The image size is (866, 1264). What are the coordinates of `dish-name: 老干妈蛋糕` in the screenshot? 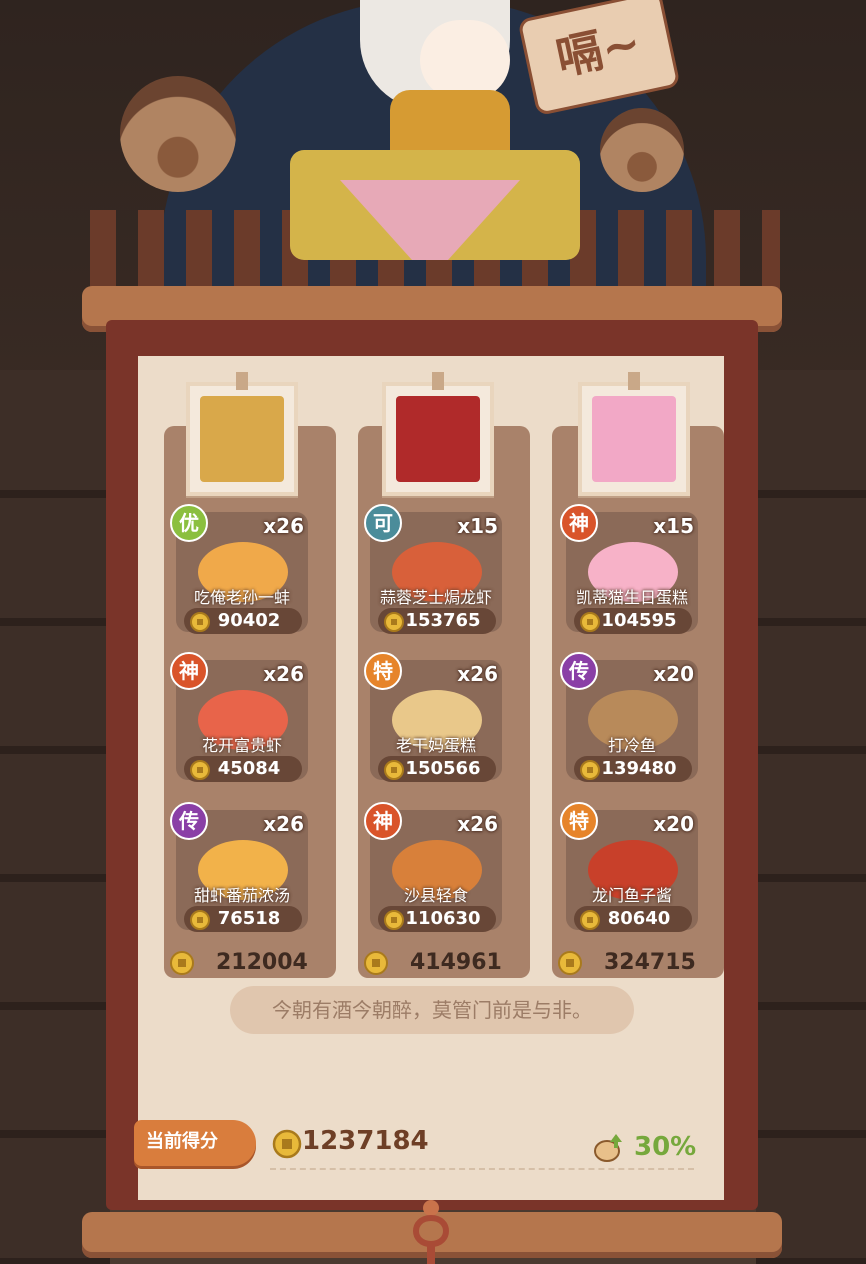 It's located at (435, 745).